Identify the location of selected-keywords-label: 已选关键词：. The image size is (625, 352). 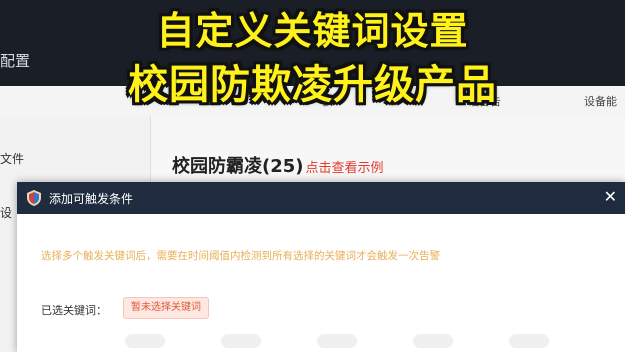
(74, 310).